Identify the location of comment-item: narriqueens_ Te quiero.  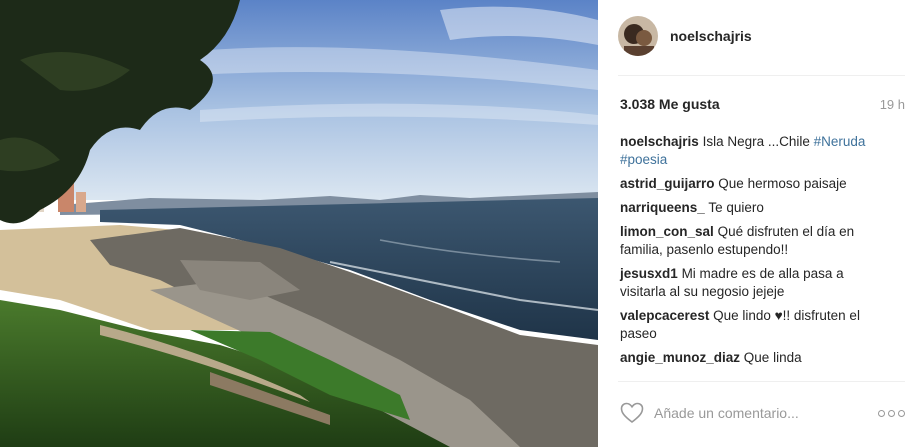
(755, 208).